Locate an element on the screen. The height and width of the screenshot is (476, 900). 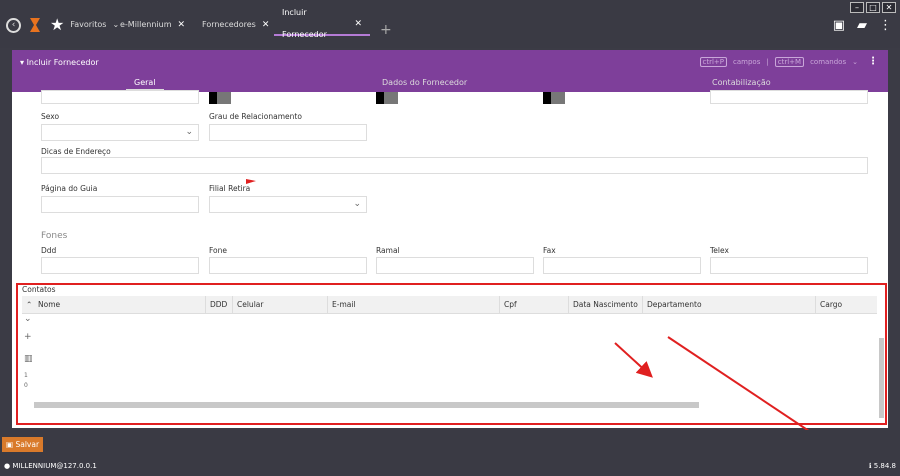
annotation-arrows is located at coordinates (739, 402).